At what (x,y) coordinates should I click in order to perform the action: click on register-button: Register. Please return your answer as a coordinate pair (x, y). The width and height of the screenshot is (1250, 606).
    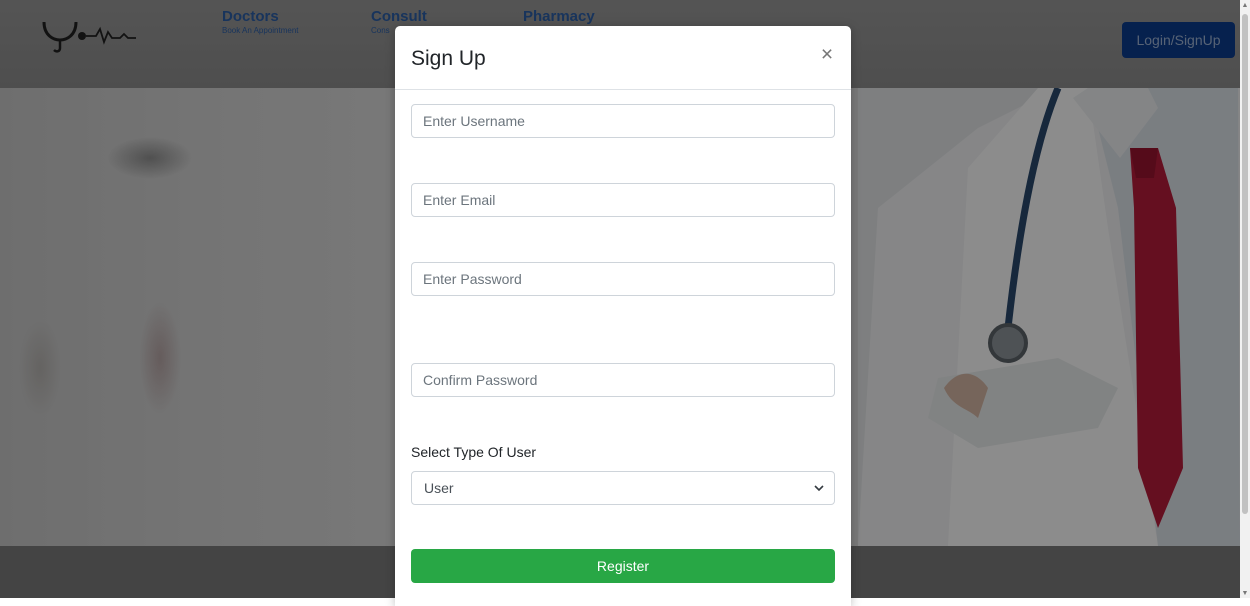
    Looking at the image, I should click on (623, 566).